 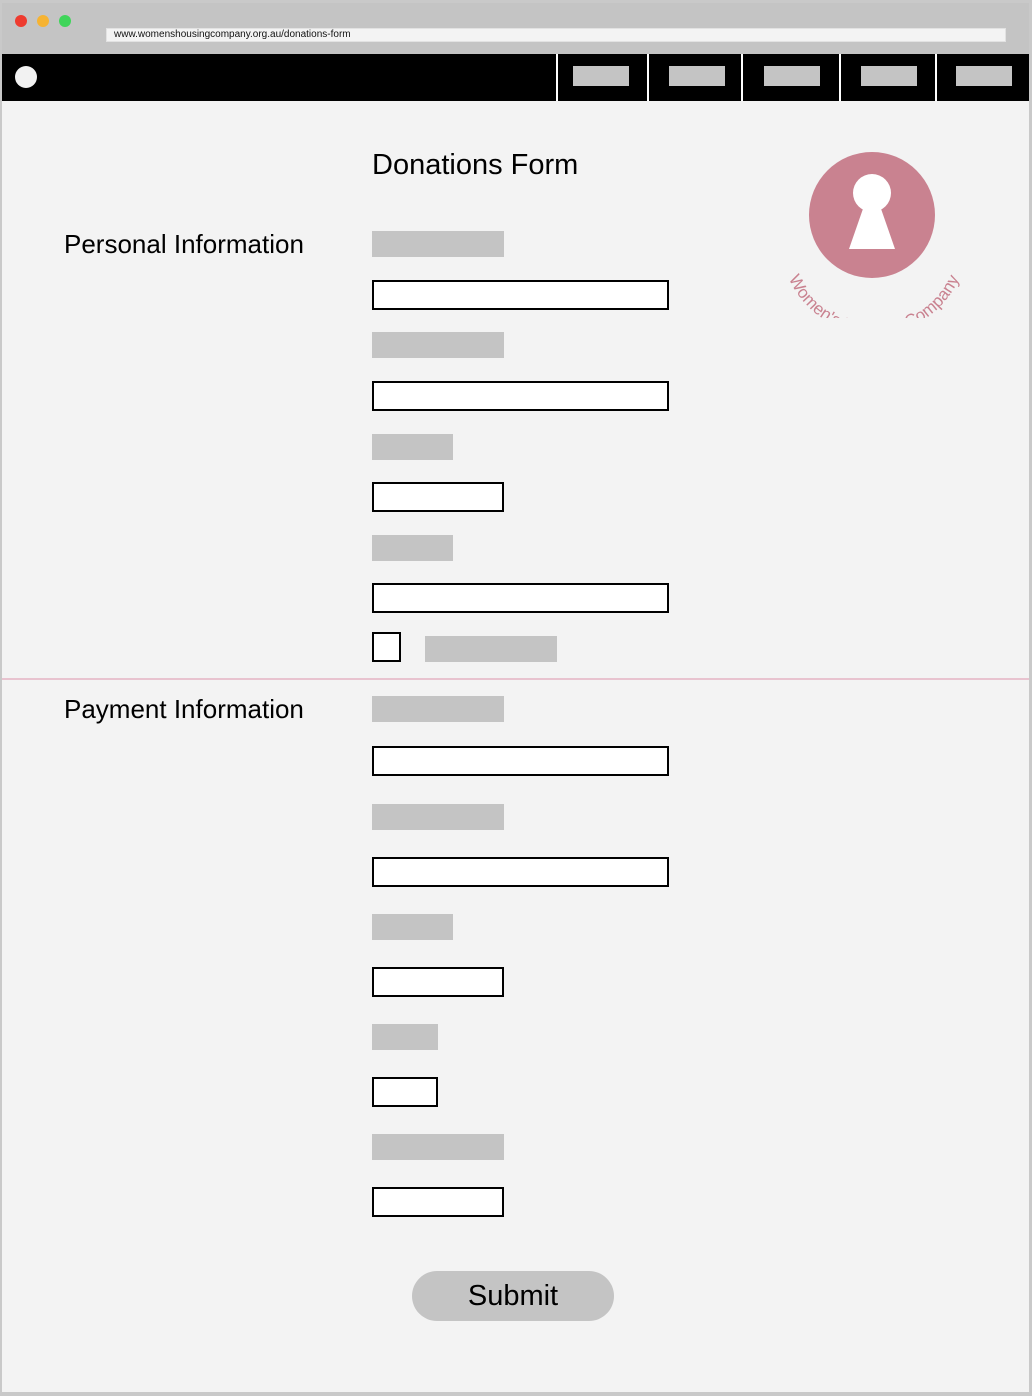 What do you see at coordinates (184, 244) in the screenshot?
I see `personal-information-heading: Personal Information` at bounding box center [184, 244].